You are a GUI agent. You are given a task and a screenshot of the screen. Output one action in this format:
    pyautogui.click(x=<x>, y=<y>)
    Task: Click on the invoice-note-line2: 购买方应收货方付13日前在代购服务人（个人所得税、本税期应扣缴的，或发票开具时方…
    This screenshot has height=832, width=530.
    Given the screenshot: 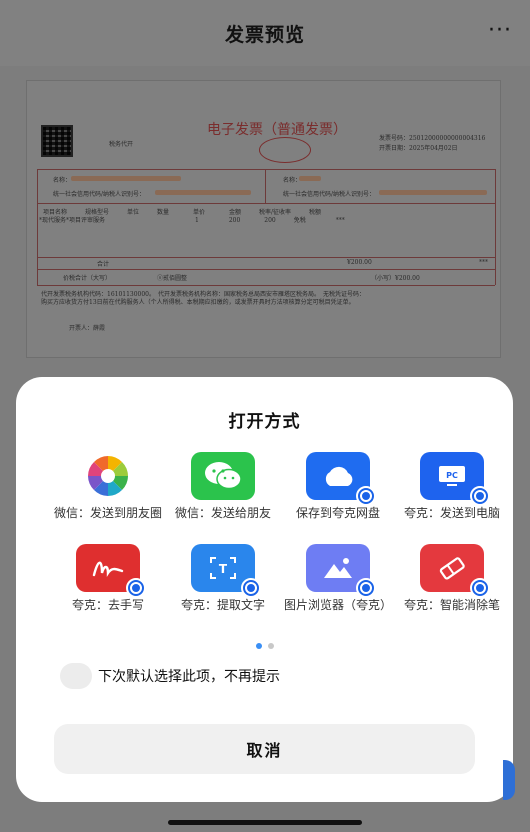 What is the action you would take?
    pyautogui.click(x=198, y=302)
    